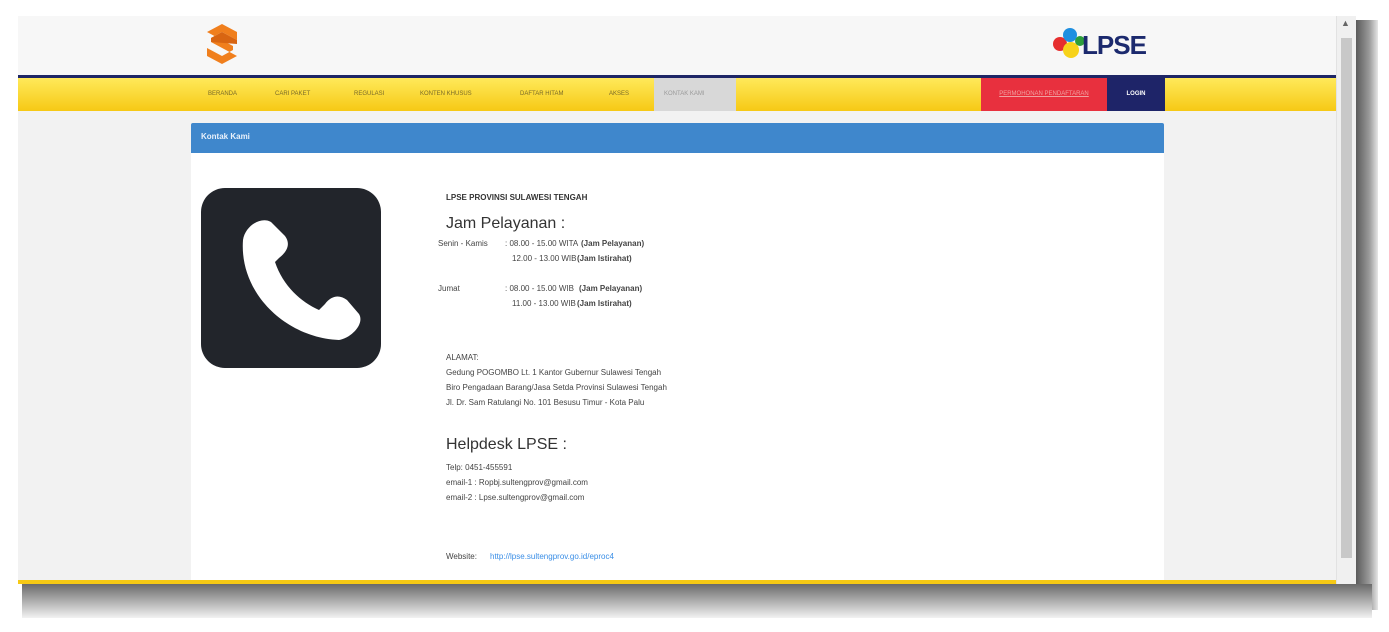 The height and width of the screenshot is (632, 1389). I want to click on nav-daftar-hitam: DAFTAR HITAM, so click(541, 94).